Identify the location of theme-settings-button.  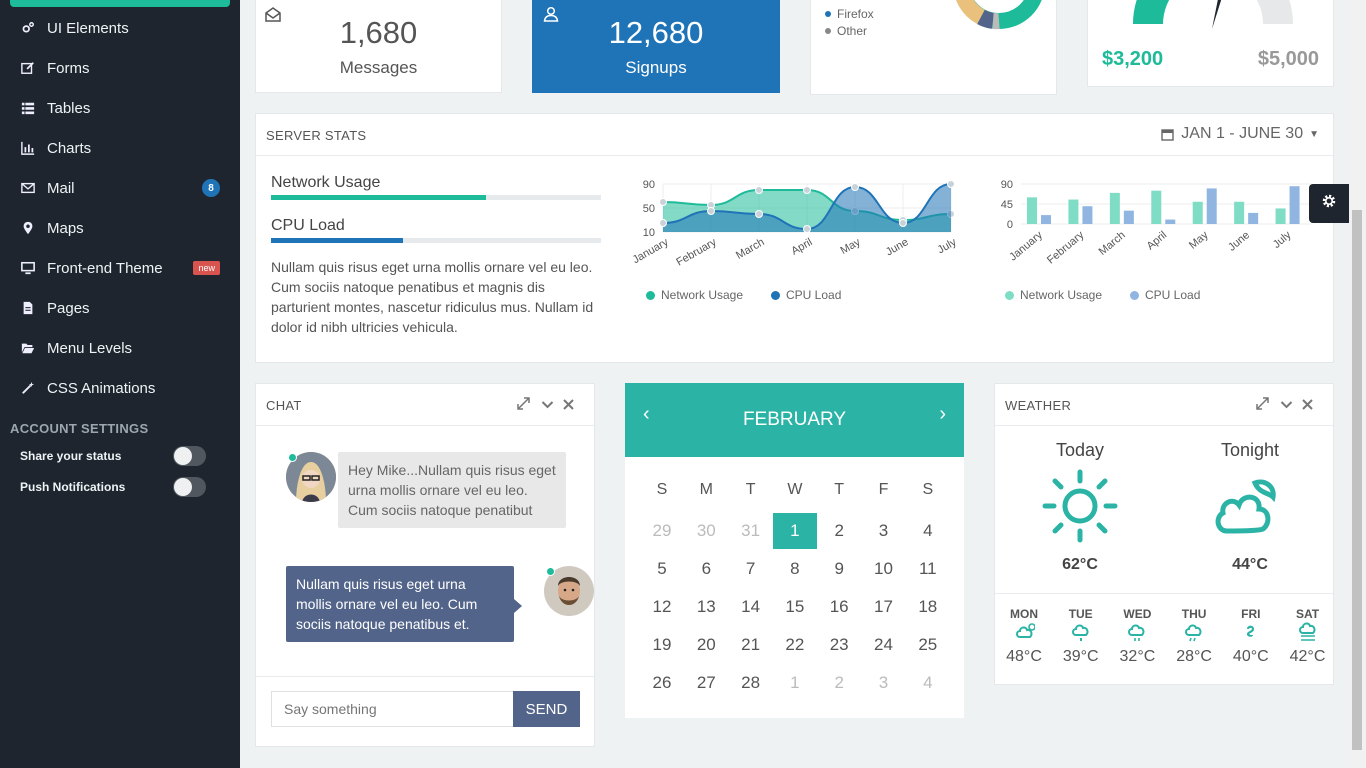
(1329, 203).